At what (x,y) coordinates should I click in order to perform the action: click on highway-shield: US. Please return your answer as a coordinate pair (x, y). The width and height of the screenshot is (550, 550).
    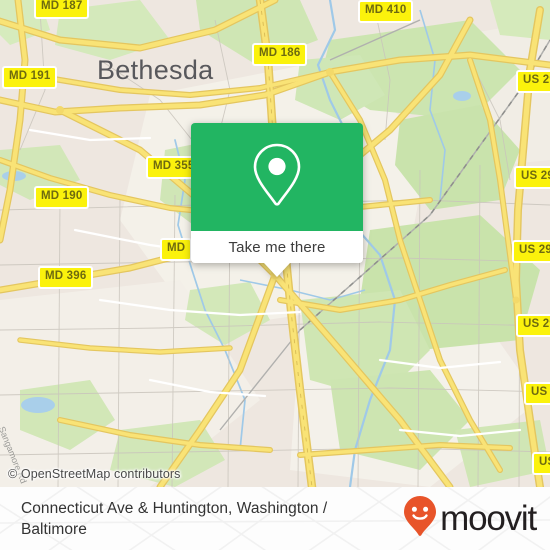
    Looking at the image, I should click on (541, 463).